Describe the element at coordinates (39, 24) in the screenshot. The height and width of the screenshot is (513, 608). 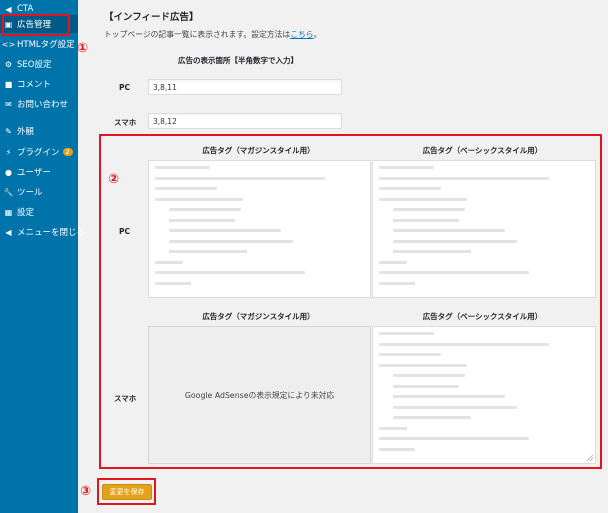
I see `sidebar-item-ad-management: ▣ 広告管理` at that location.